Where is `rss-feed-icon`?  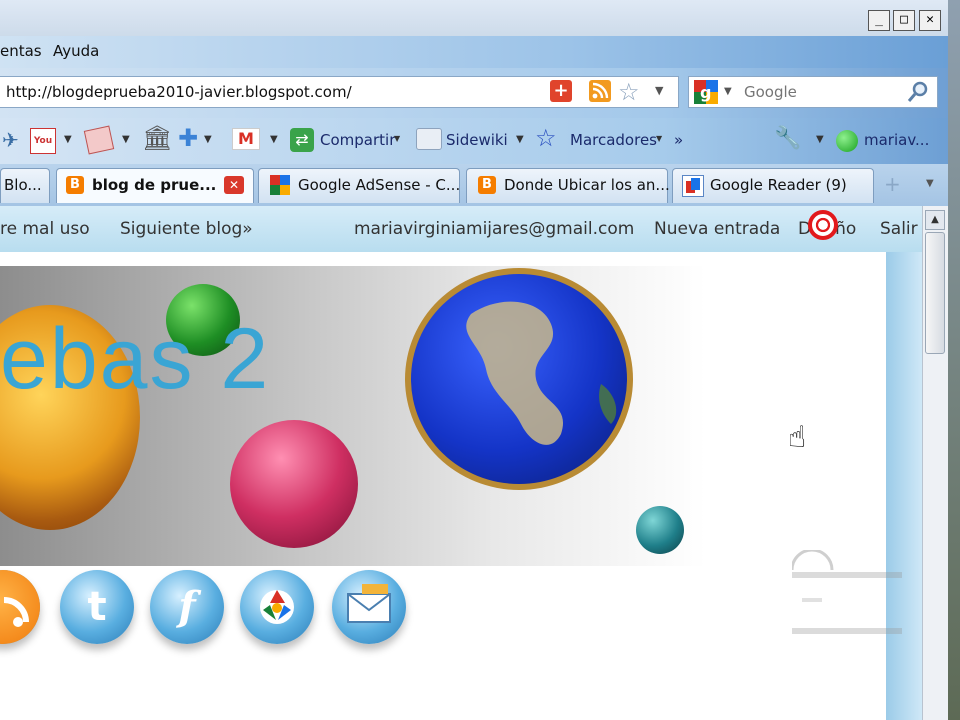
rss-feed-icon is located at coordinates (600, 91).